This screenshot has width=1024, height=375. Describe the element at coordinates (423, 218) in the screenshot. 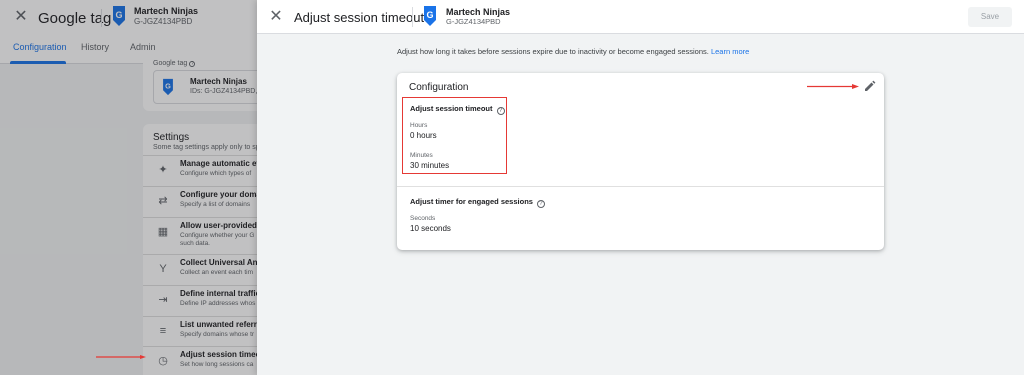

I see `seconds-label: Seconds` at that location.